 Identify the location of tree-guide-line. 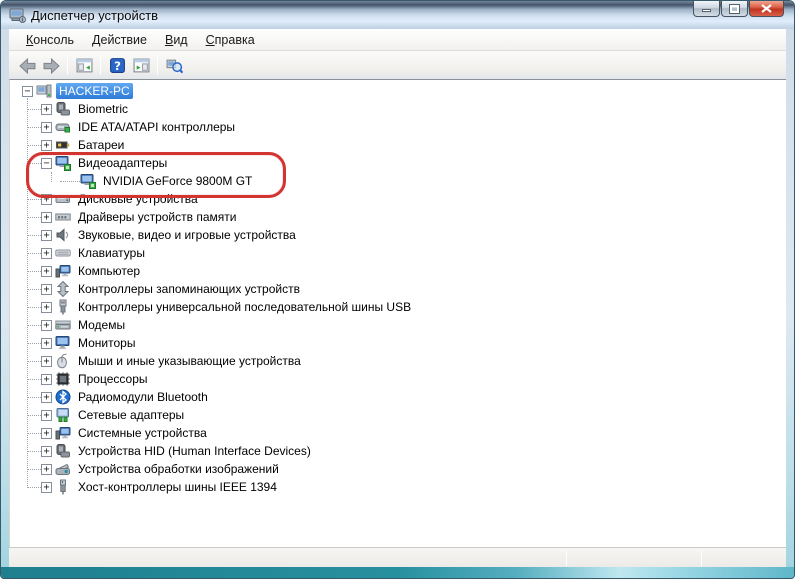
(51, 177).